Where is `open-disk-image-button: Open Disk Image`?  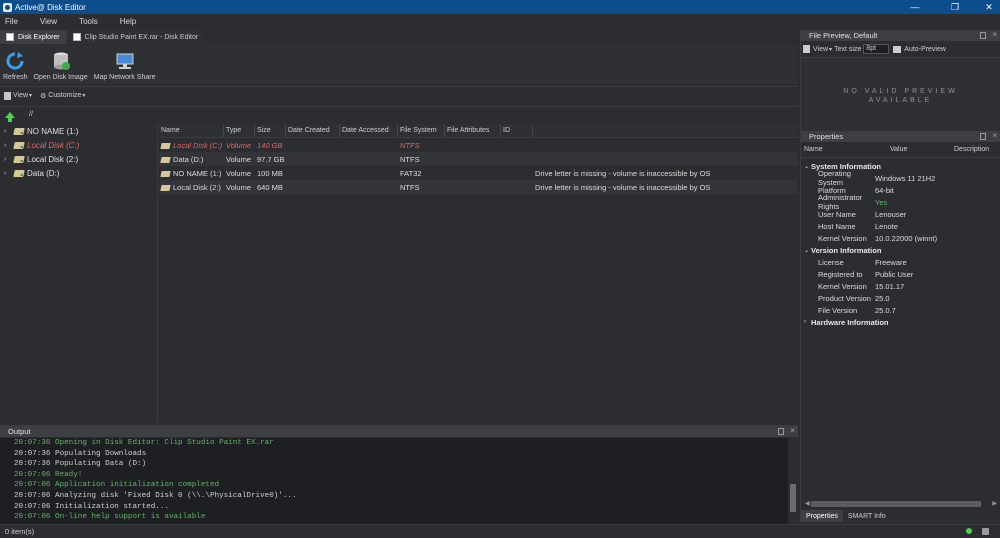
open-disk-image-button: Open Disk Image is located at coordinates (61, 64).